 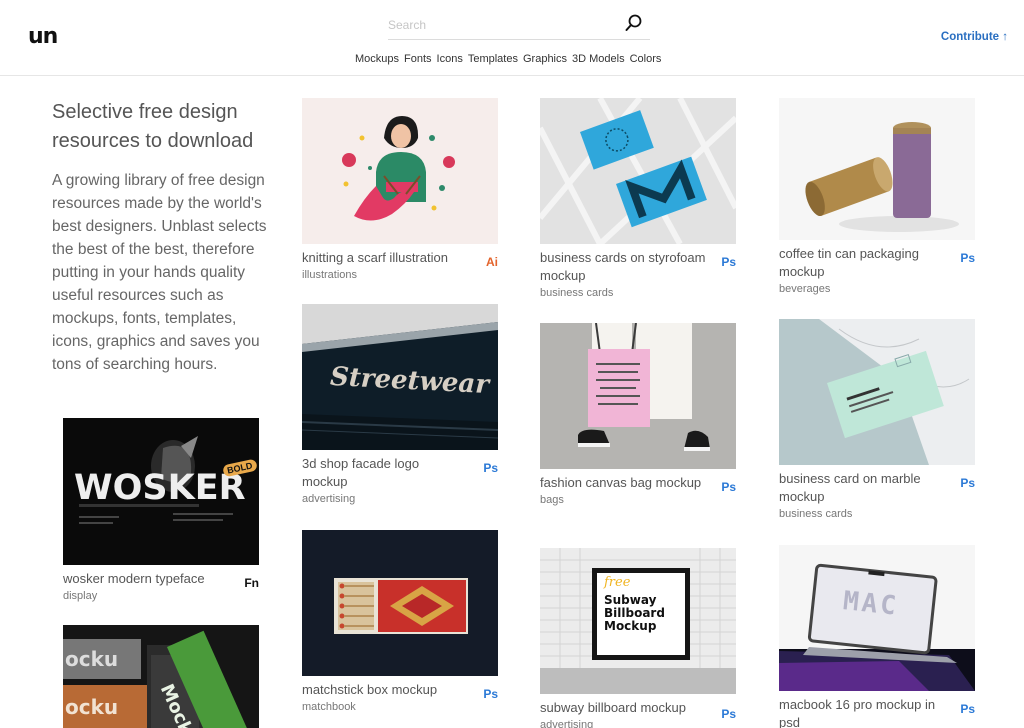 What do you see at coordinates (634, 23) in the screenshot?
I see `search-icon` at bounding box center [634, 23].